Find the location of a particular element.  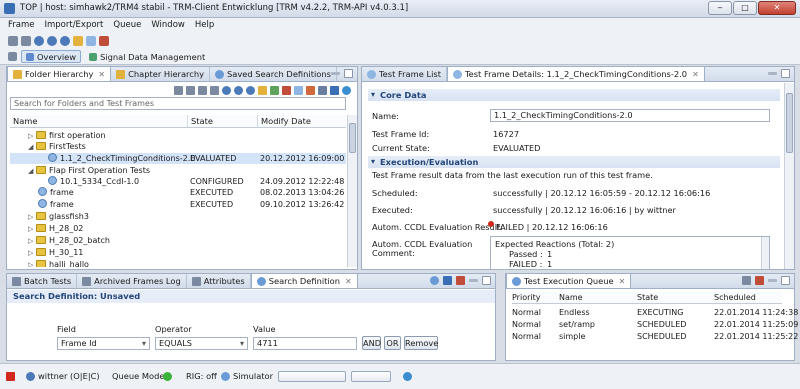

tree-row: ▷ glassfish3 is located at coordinates (178, 216).